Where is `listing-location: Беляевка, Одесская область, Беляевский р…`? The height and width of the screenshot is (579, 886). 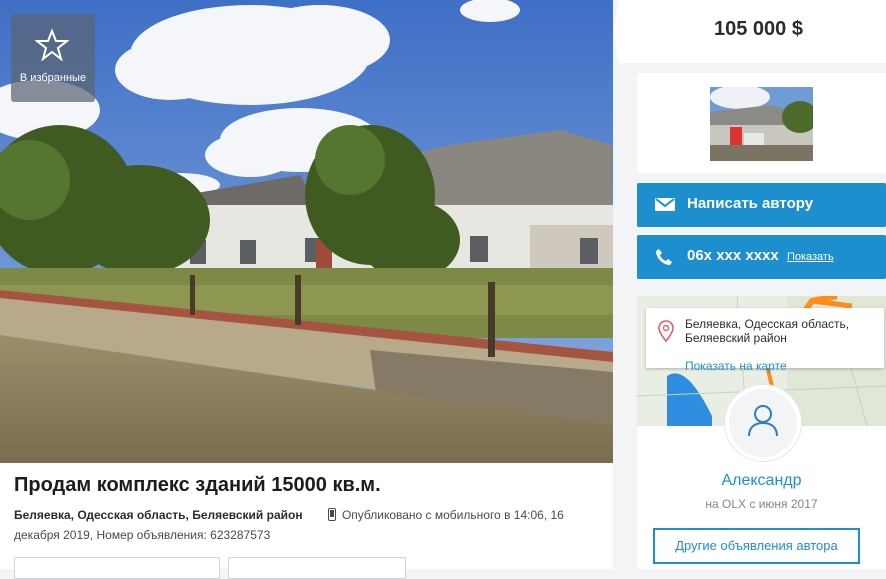
listing-location: Беляевка, Одесская область, Беляевский р… is located at coordinates (158, 515).